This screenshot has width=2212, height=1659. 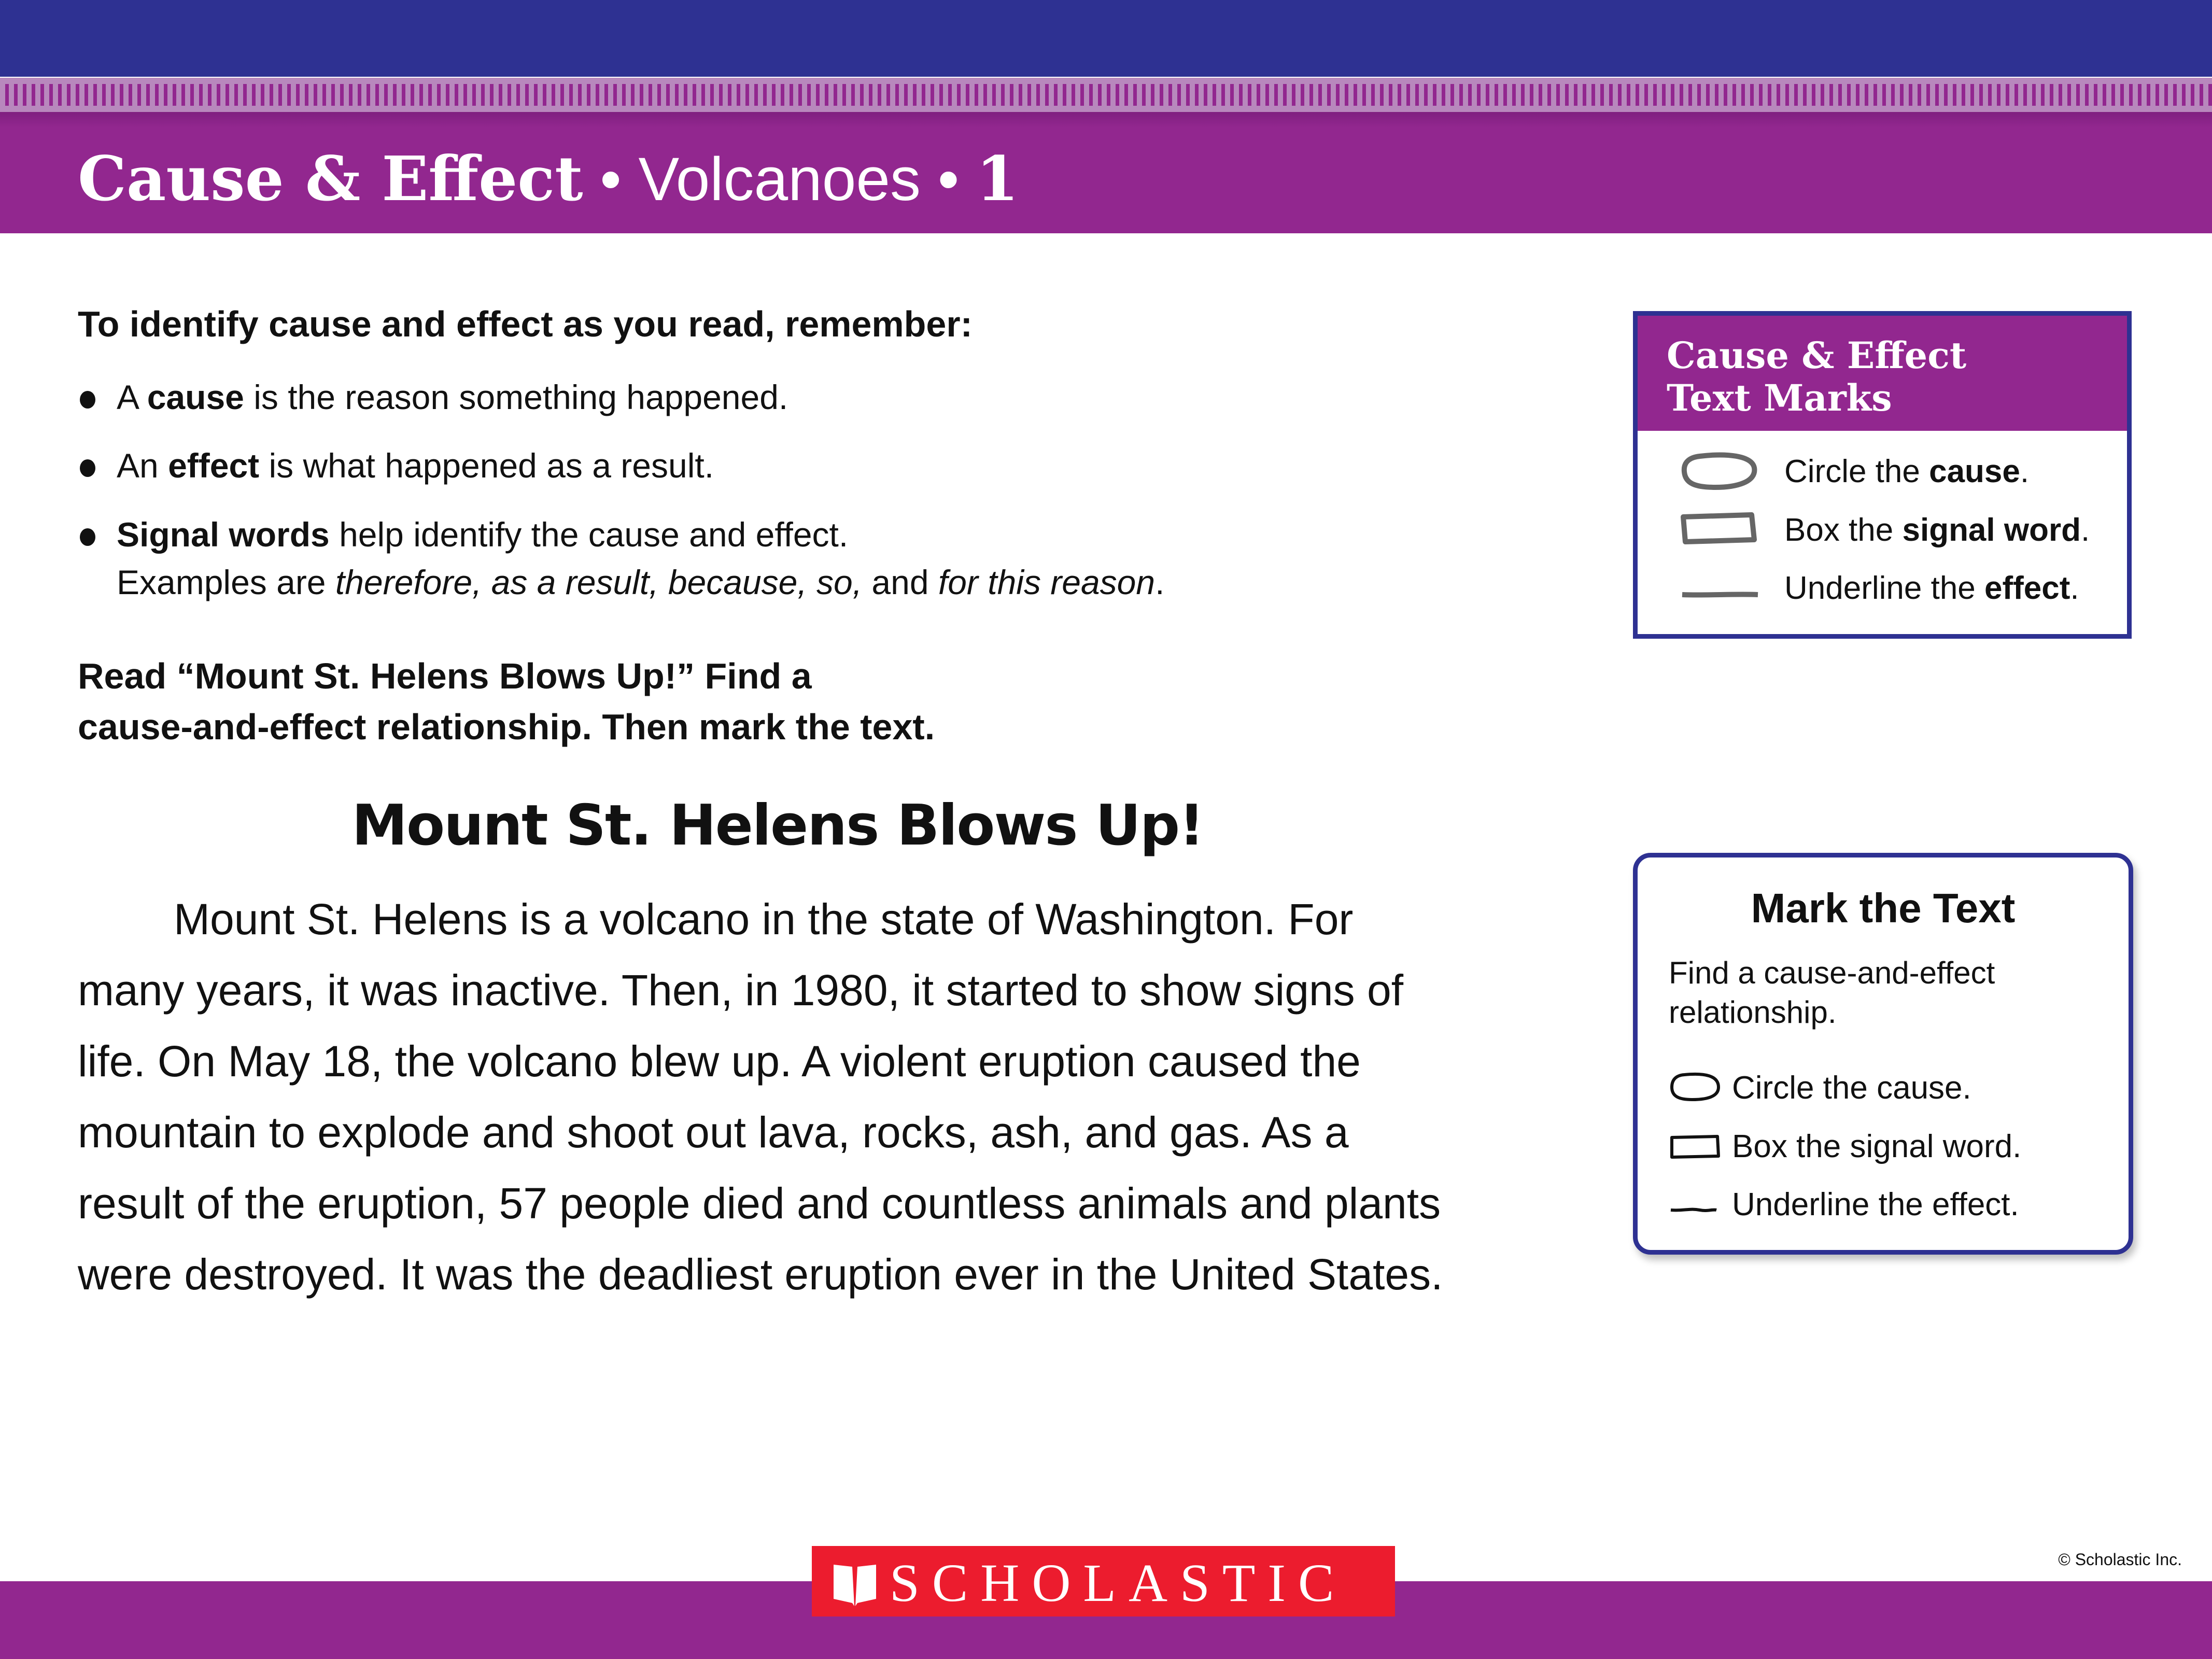 I want to click on bullet-text: is the reason something happened., so click(x=516, y=397).